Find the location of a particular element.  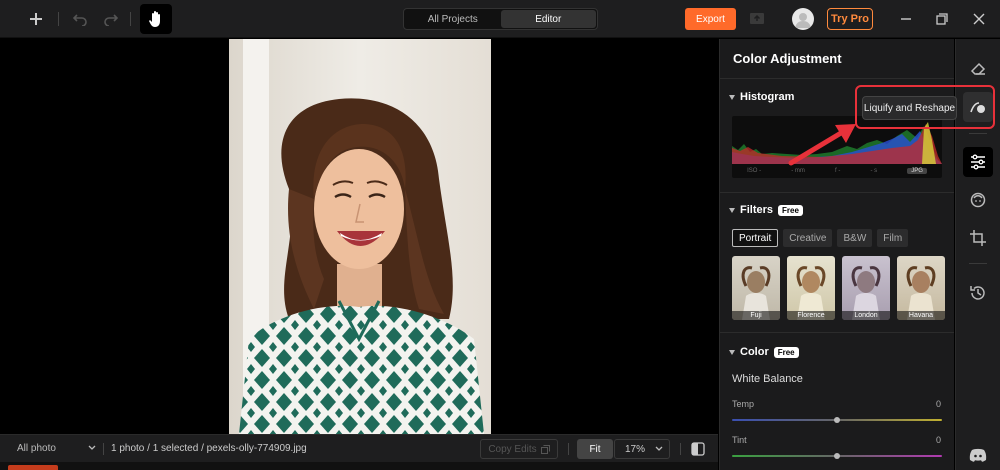

histogram-header: Histogram is located at coordinates (761, 97).